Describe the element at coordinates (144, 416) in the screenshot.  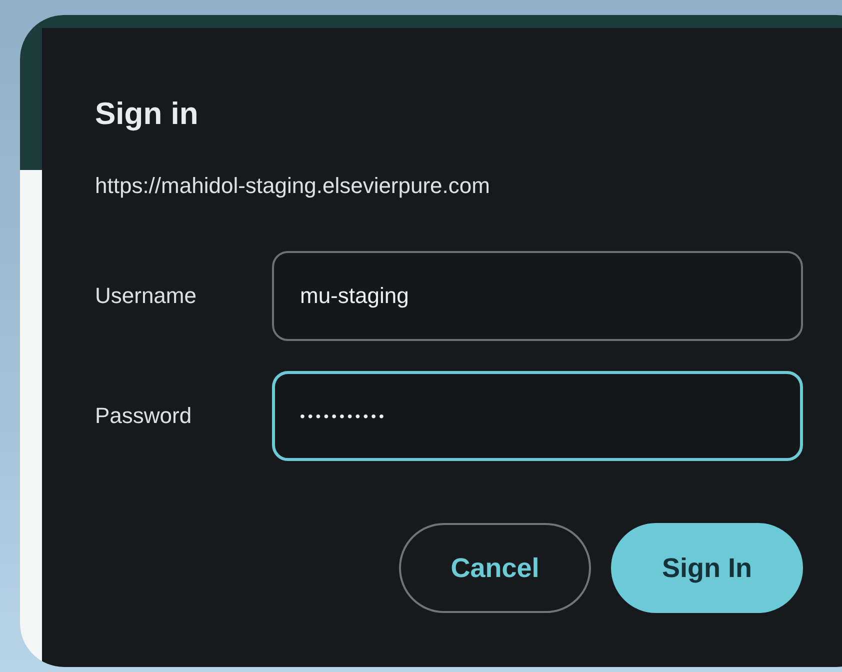
I see `field-label: Password` at that location.